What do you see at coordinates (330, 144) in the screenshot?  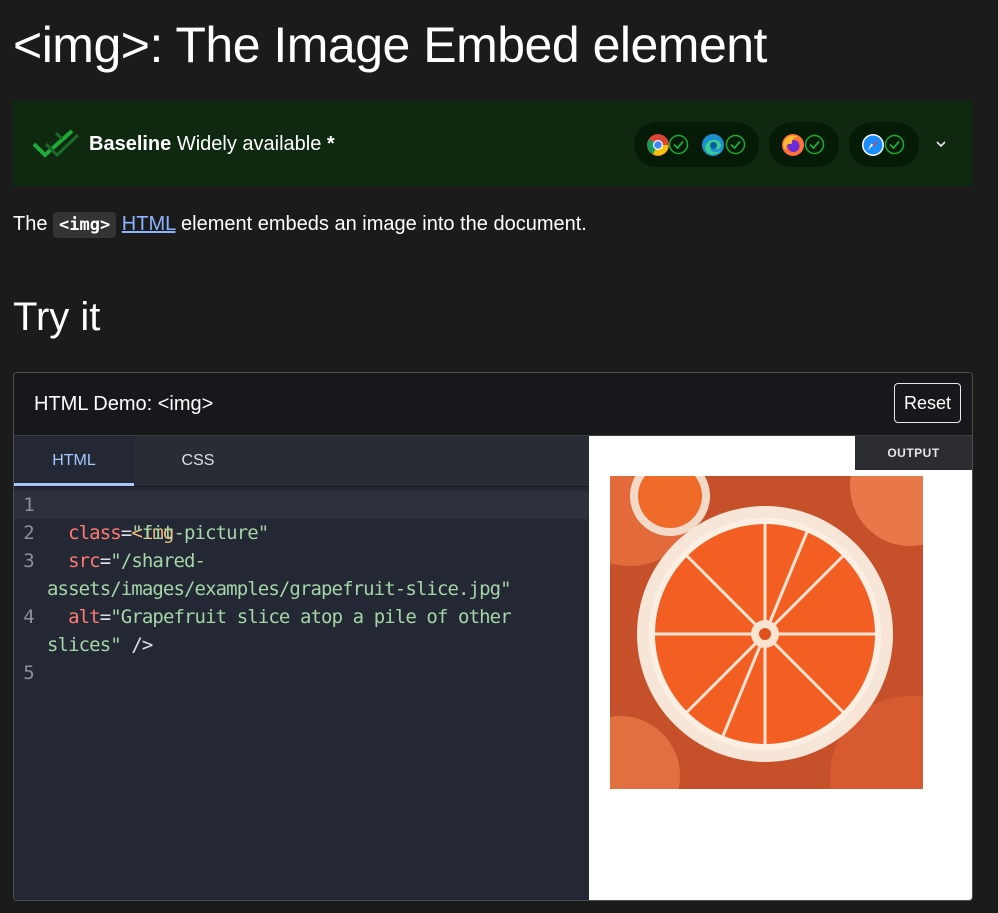 I see `baseline-asterisk: *` at bounding box center [330, 144].